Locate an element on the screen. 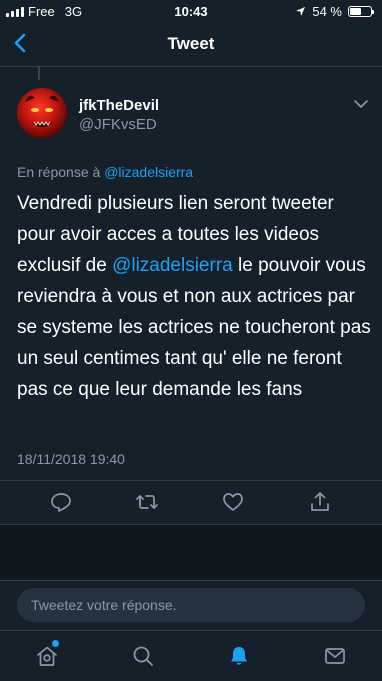 The width and height of the screenshot is (382, 681). like-icon is located at coordinates (233, 502).